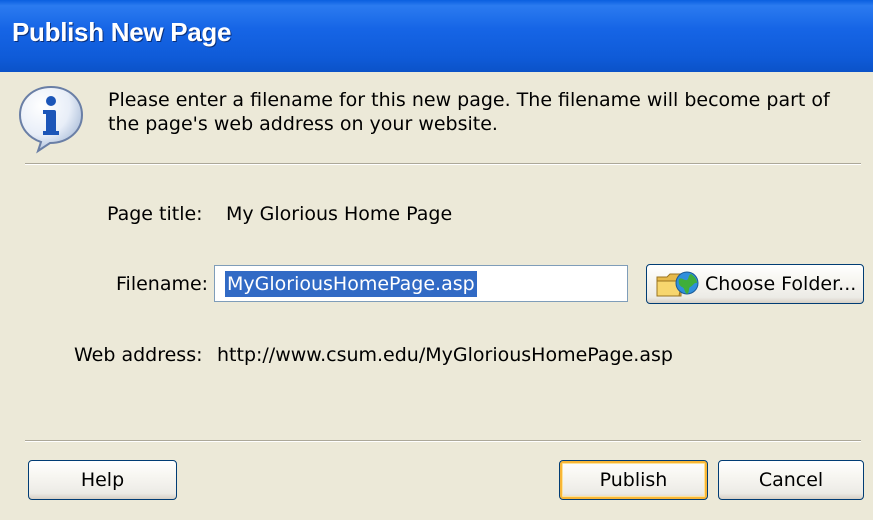  Describe the element at coordinates (155, 214) in the screenshot. I see `page-title-label: Page title:` at that location.